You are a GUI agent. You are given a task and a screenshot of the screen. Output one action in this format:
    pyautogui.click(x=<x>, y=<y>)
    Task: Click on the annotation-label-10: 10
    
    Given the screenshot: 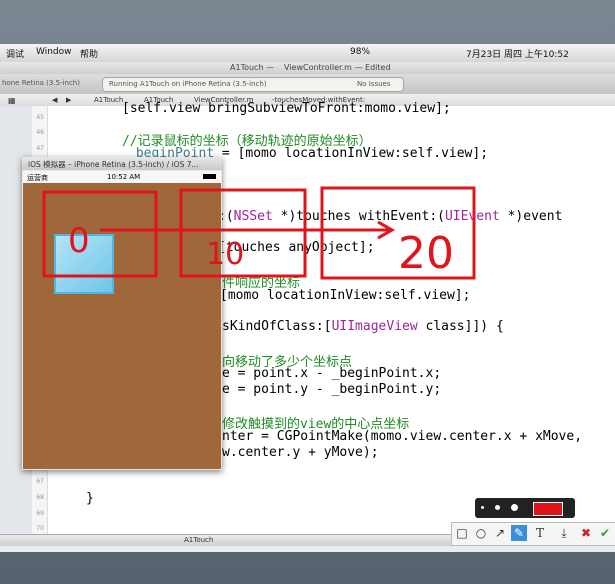 What is the action you would take?
    pyautogui.click(x=225, y=254)
    